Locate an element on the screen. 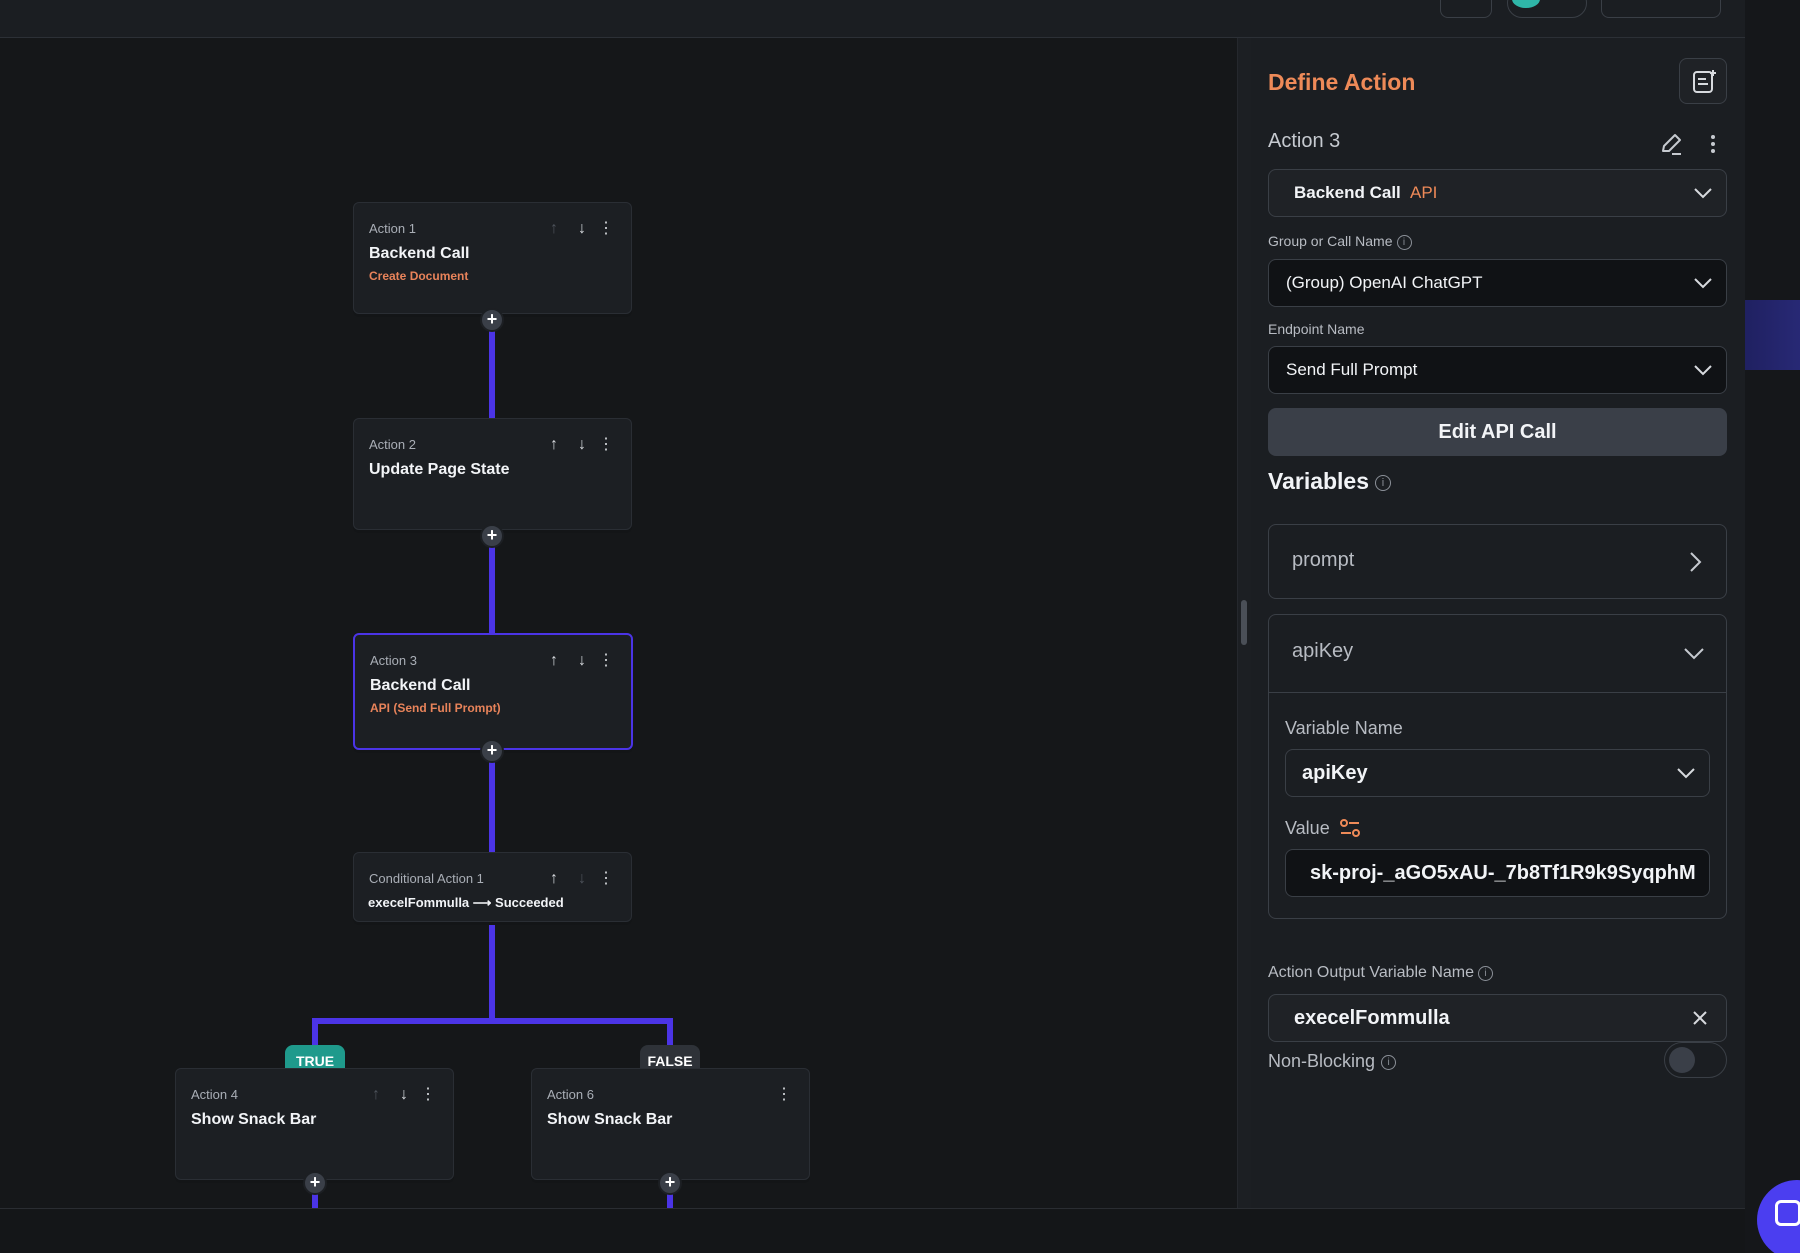  non-blocking-label: Non-Blocking i is located at coordinates (1332, 1061).